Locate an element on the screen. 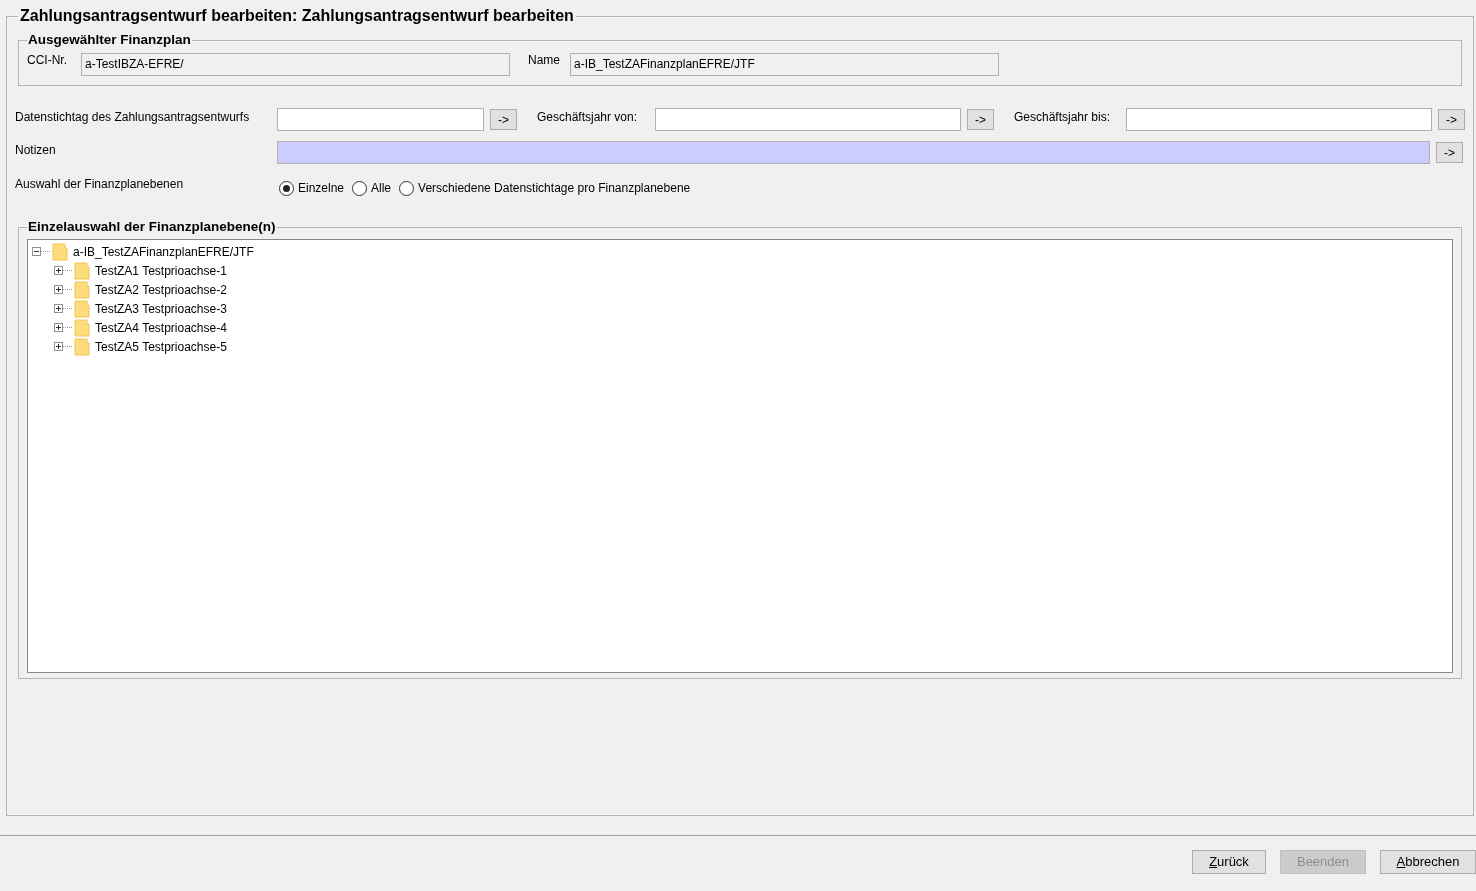  field-label: Notizen is located at coordinates (36, 150).